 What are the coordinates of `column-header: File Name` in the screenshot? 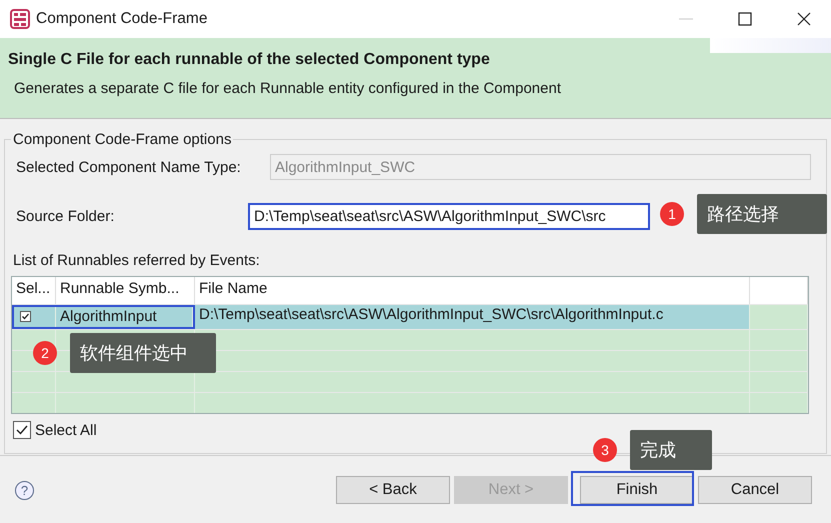 It's located at (472, 290).